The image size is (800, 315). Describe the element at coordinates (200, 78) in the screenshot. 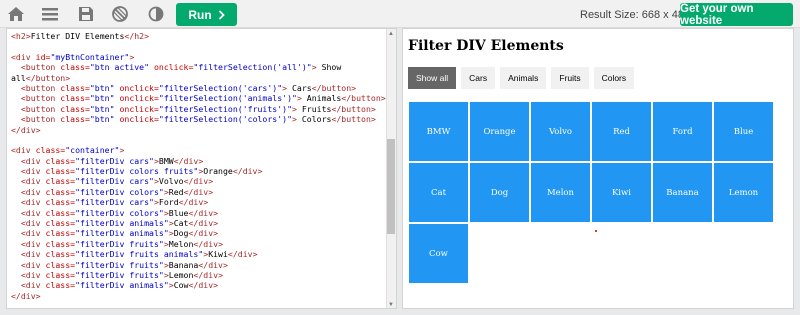

I see `code-line: all</button>` at that location.